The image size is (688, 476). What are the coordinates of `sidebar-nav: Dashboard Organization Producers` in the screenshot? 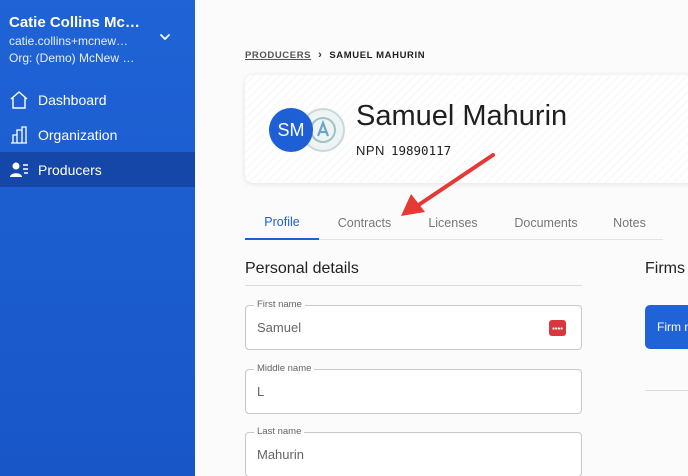 It's located at (97, 134).